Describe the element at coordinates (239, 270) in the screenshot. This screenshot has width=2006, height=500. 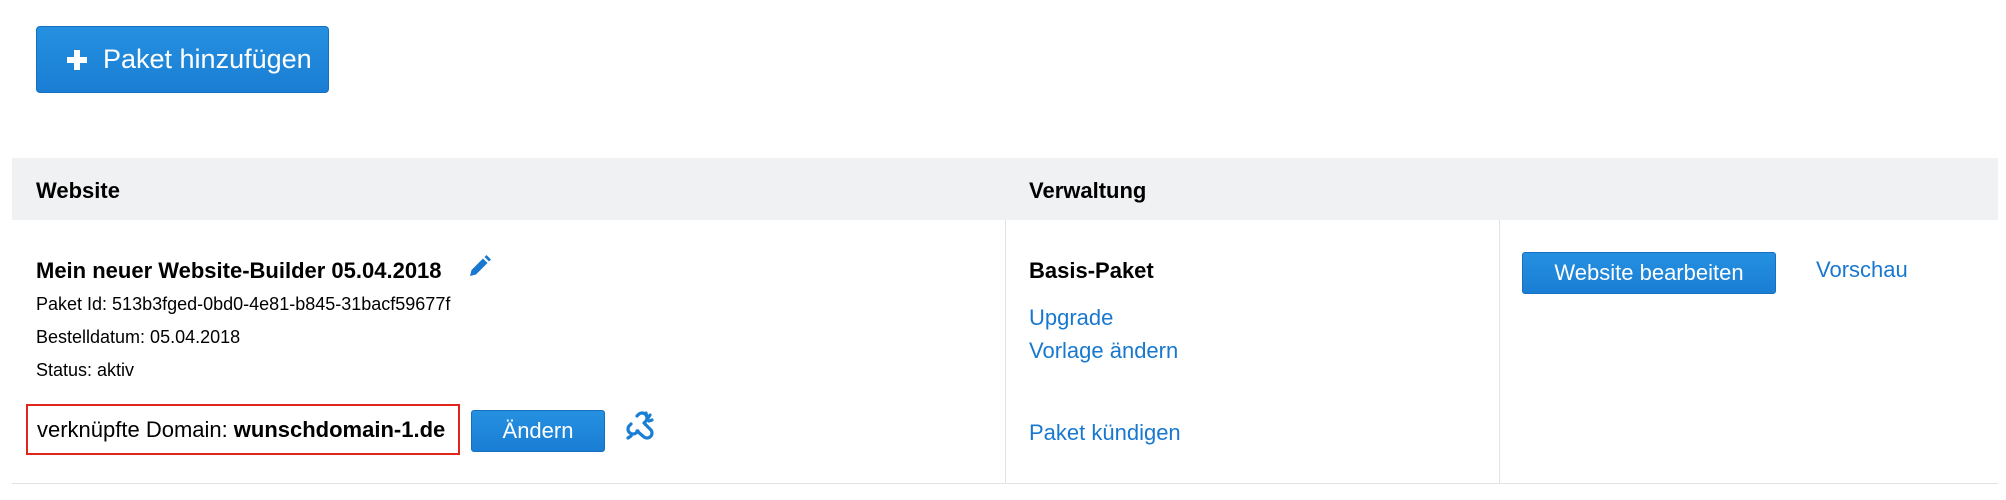
I see `website-title: Mein neuer Website-Builder 05.04.2018` at that location.